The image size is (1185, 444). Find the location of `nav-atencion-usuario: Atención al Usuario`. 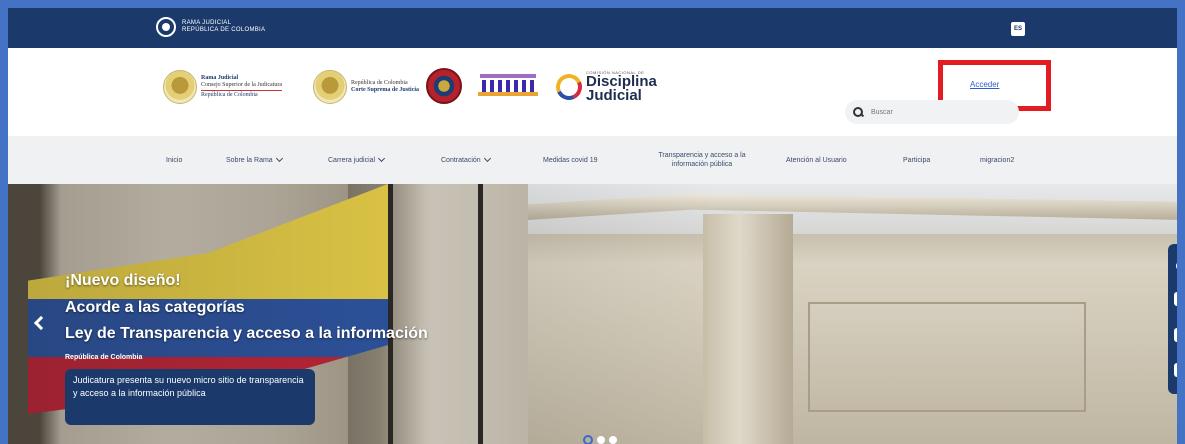

nav-atencion-usuario: Atención al Usuario is located at coordinates (816, 160).